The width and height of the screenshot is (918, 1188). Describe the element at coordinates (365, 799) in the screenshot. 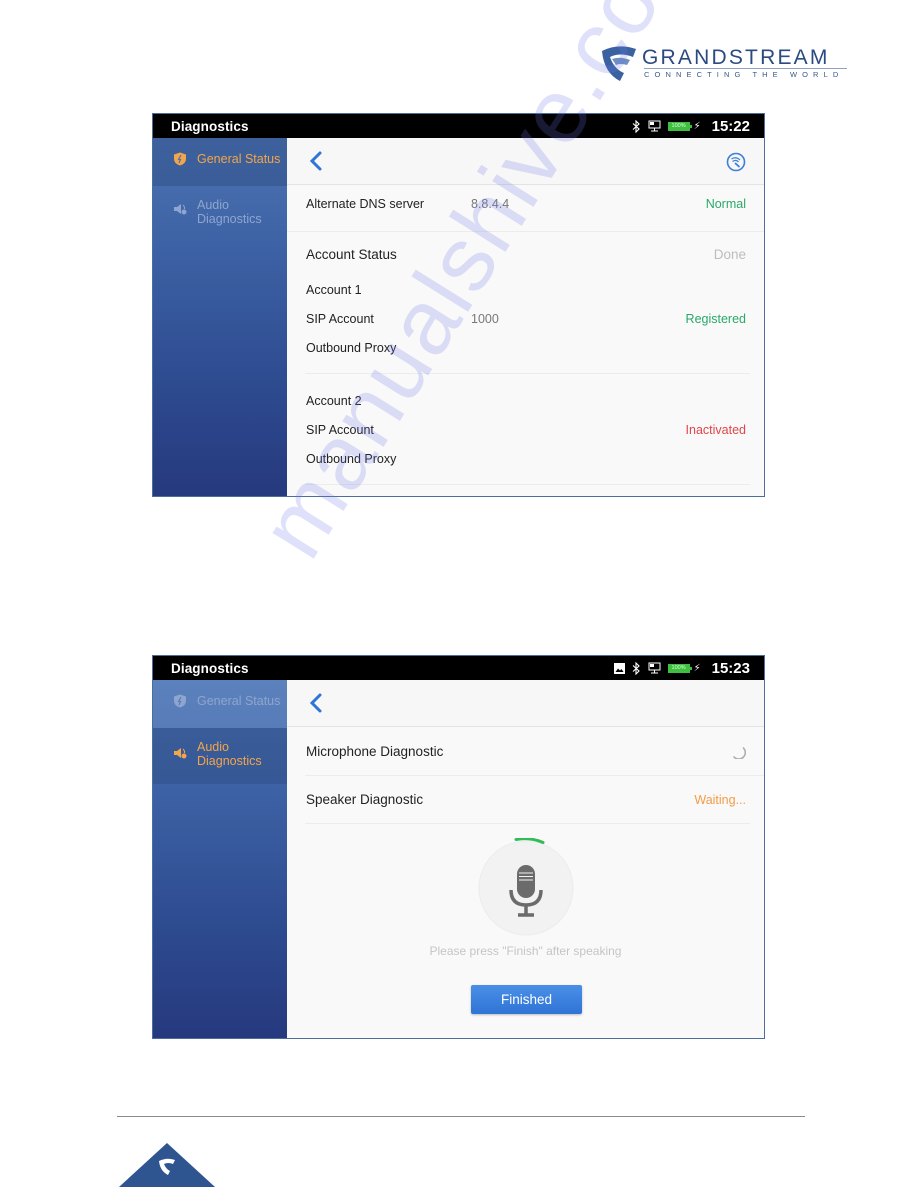

I see `speaker-diagnostic-label: Speaker Diagnostic` at that location.